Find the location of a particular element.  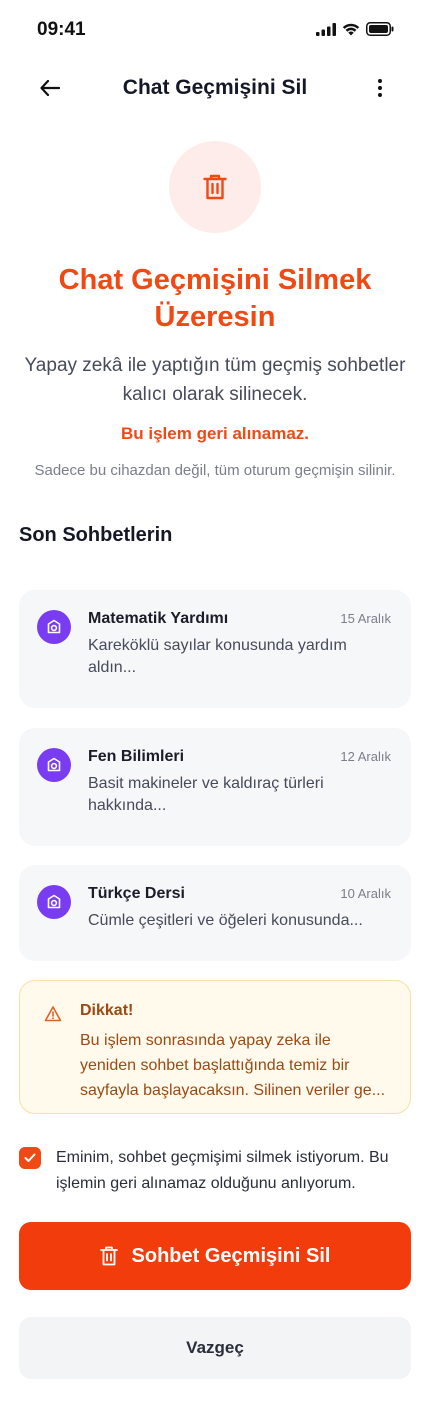

hero-title-line-2: Üzeresin is located at coordinates (215, 317).